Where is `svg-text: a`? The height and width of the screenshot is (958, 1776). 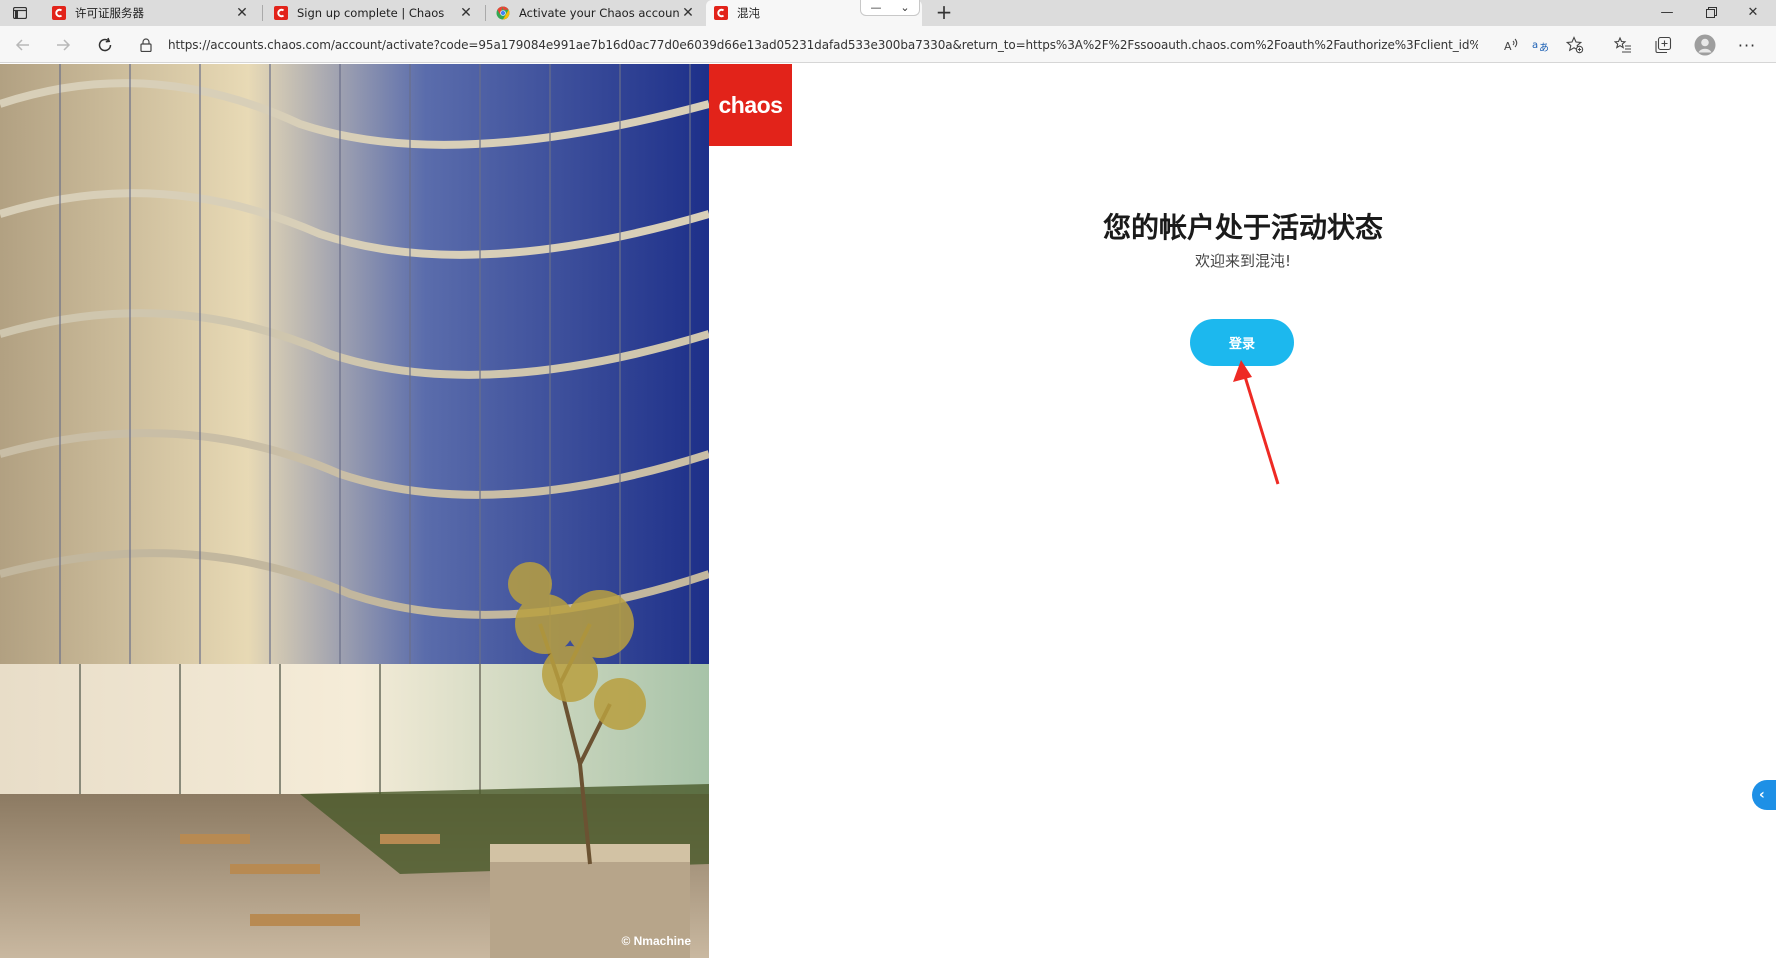
svg-text: a is located at coordinates (1535, 45).